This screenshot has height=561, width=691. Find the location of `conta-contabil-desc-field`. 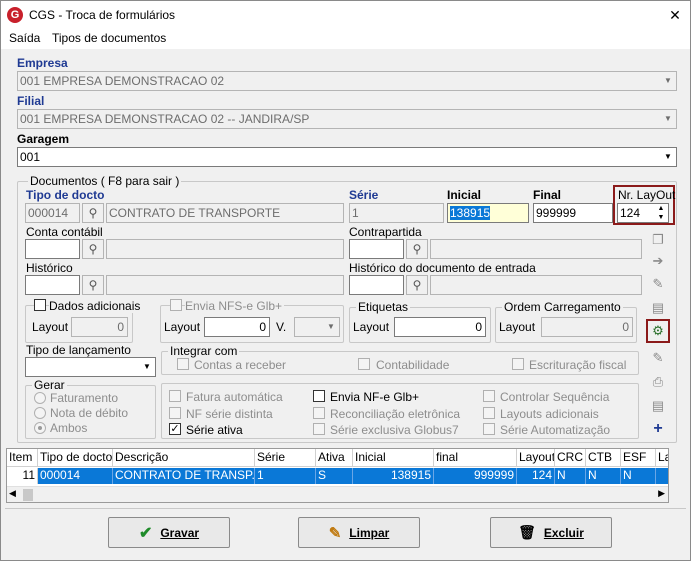

conta-contabil-desc-field is located at coordinates (225, 249).